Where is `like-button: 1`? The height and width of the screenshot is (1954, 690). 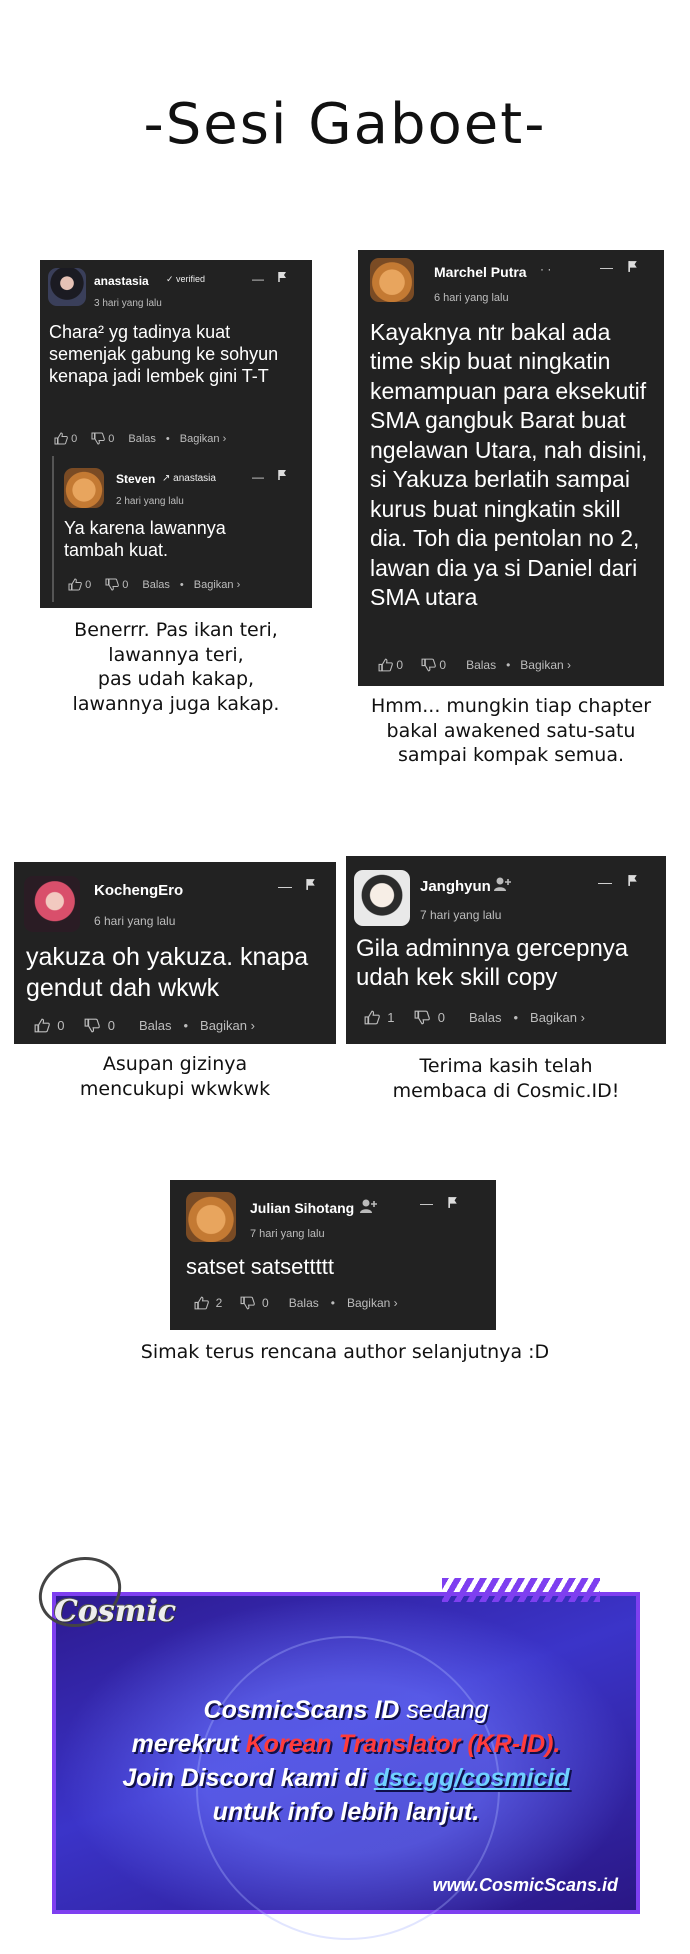
like-button: 1 is located at coordinates (379, 1017).